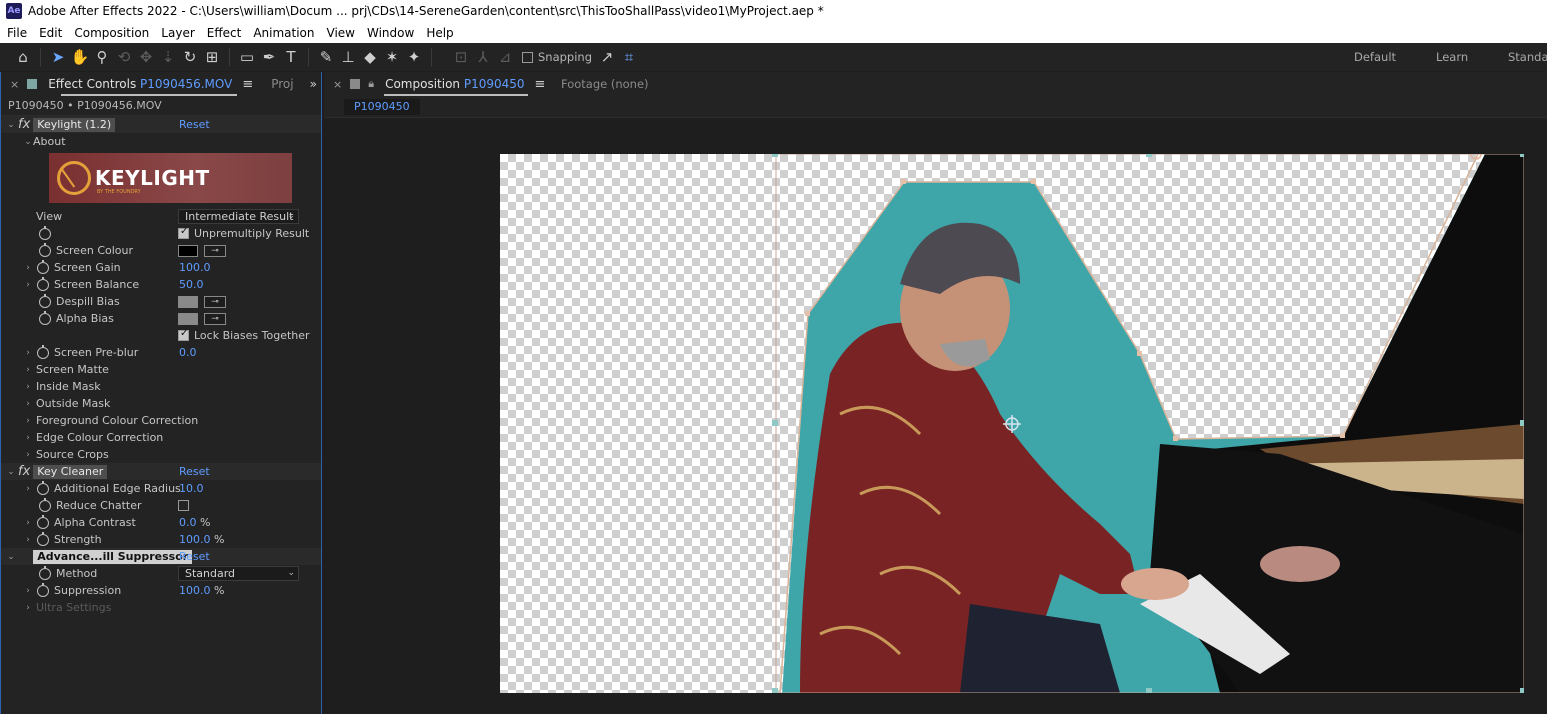 The height and width of the screenshot is (714, 1547). What do you see at coordinates (188, 250) in the screenshot?
I see `screen-colour-swatch` at bounding box center [188, 250].